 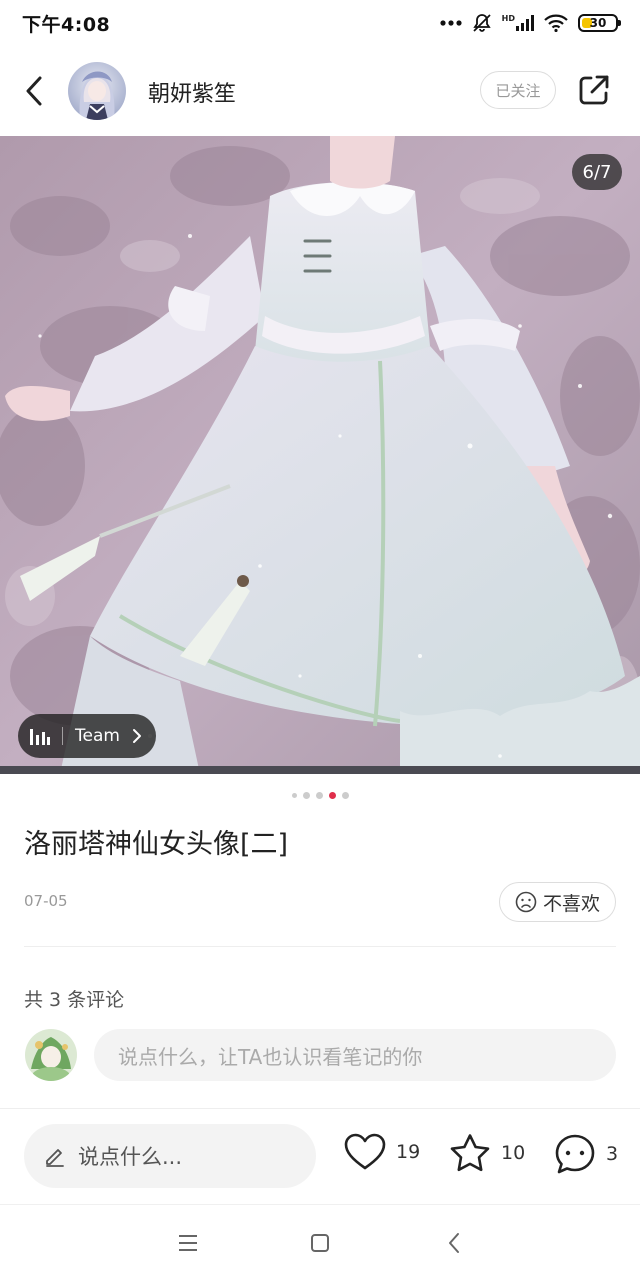 I want to click on status-icons: HD 30, so click(x=530, y=23).